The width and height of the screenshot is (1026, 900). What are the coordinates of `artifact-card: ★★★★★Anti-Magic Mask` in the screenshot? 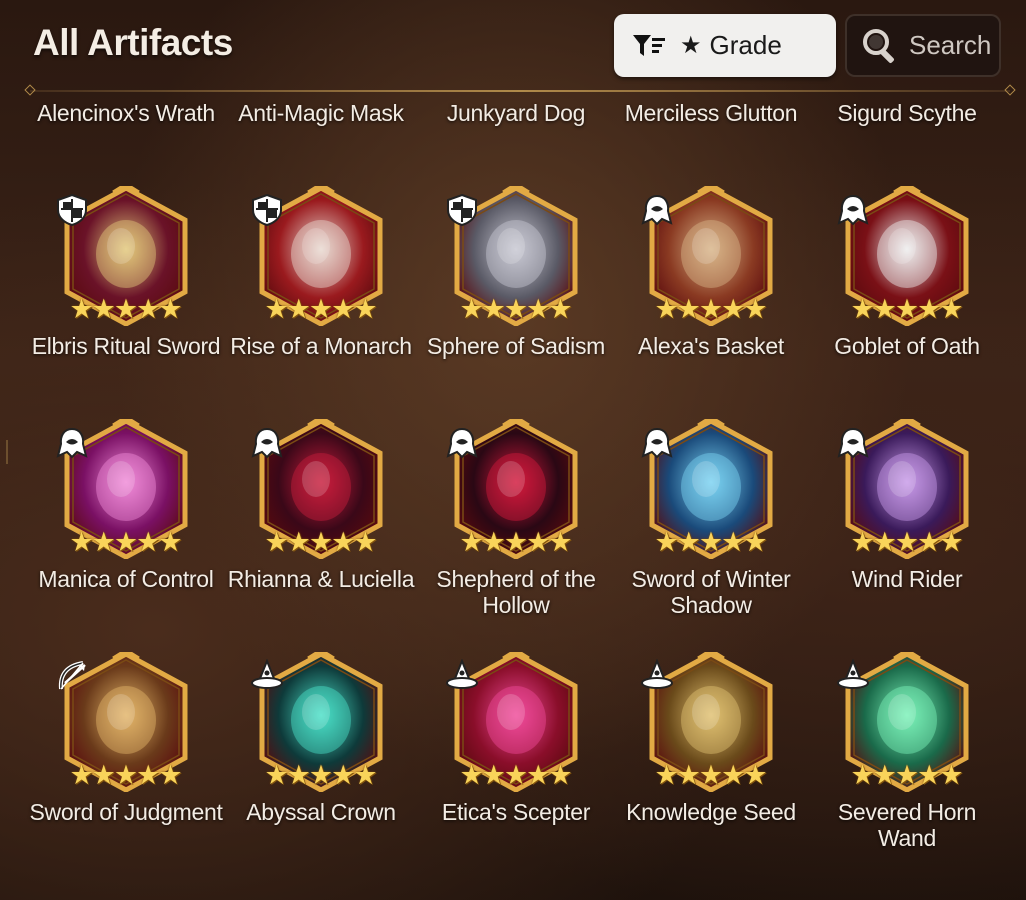 It's located at (321, 133).